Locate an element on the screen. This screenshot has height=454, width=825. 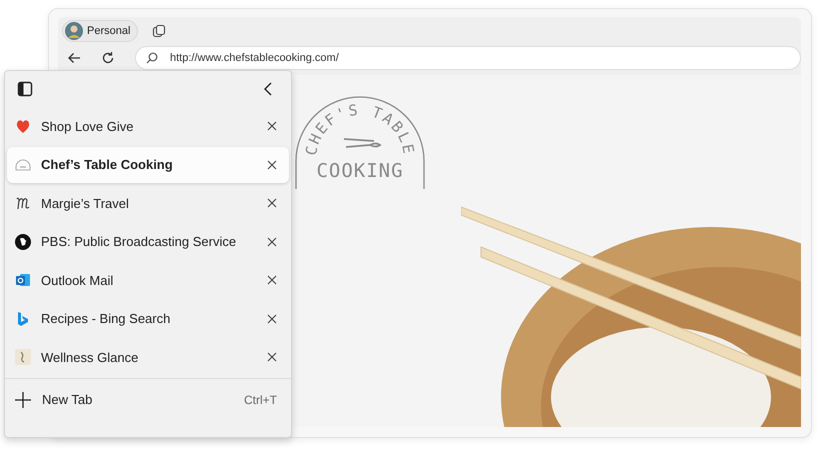
mail-app-icon is located at coordinates (23, 280).